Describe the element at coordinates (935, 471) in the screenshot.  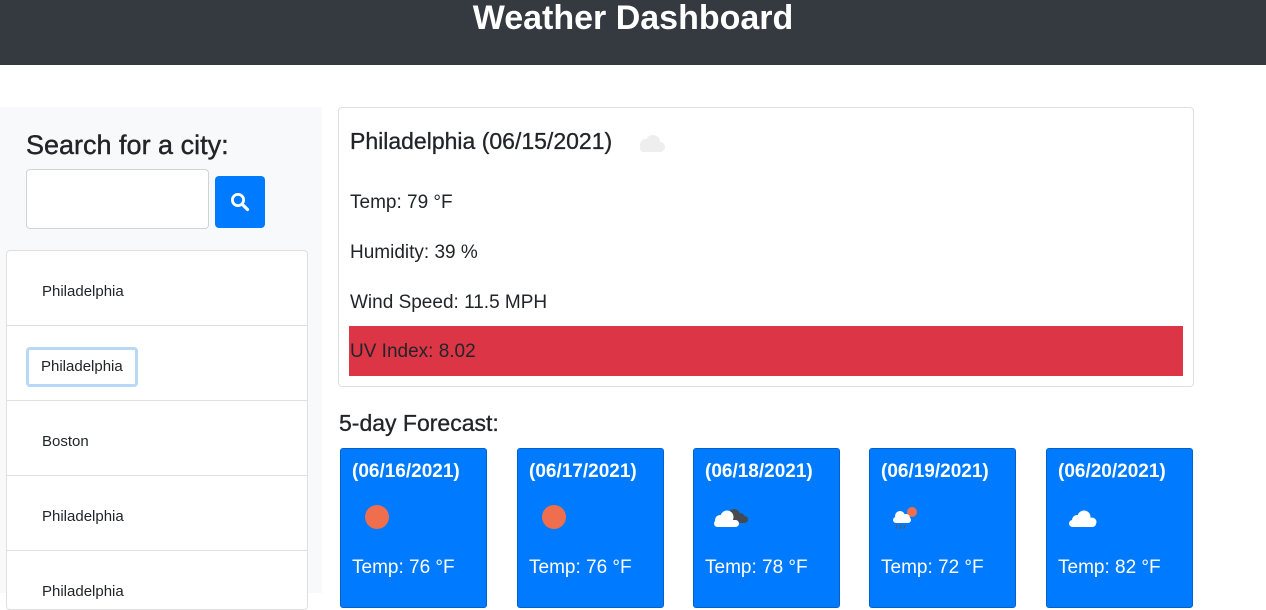
I see `forecast-date: (06/19/2021)` at that location.